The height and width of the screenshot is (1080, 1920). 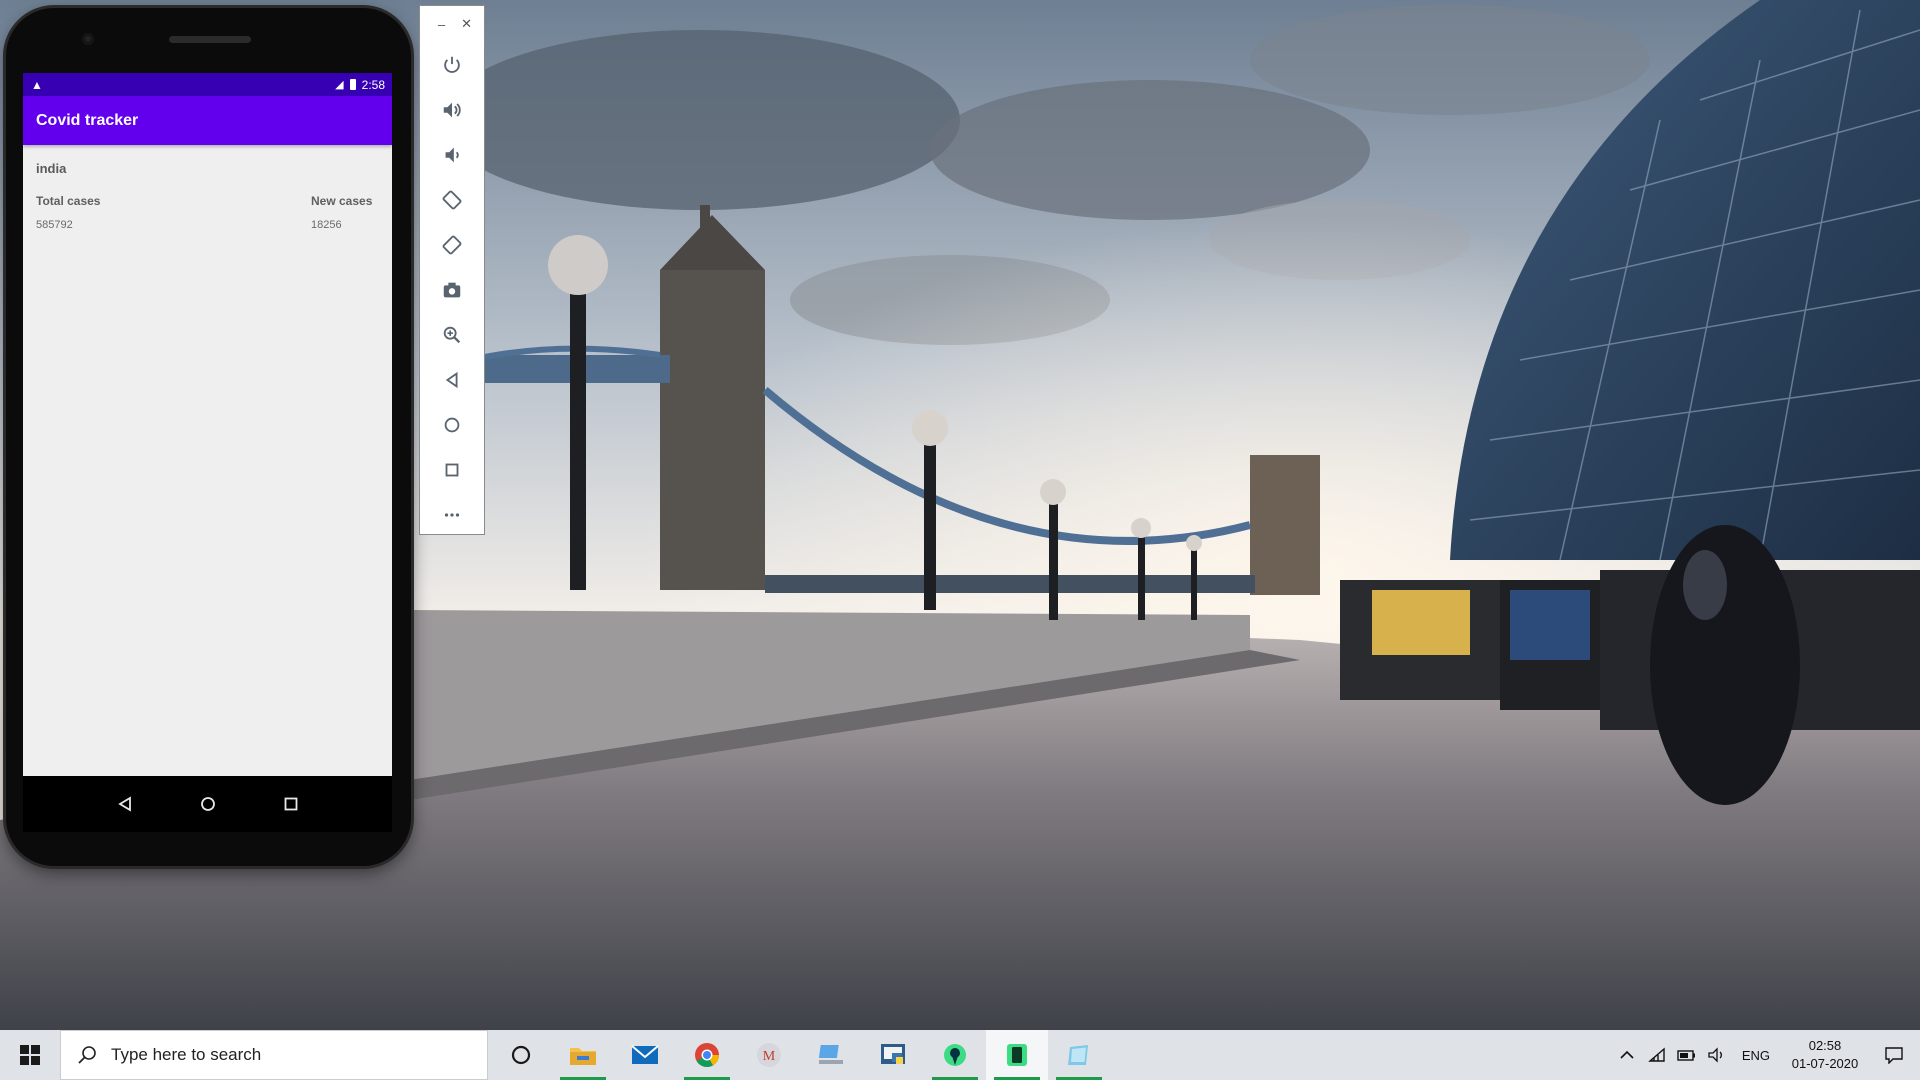 I want to click on android-nav-bar, so click(x=207, y=804).